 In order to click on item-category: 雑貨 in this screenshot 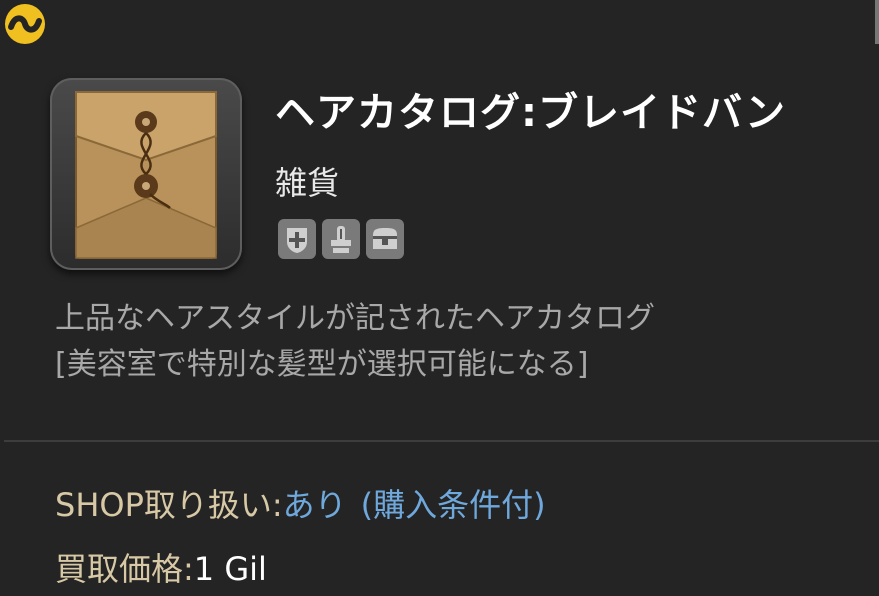, I will do `click(307, 183)`.